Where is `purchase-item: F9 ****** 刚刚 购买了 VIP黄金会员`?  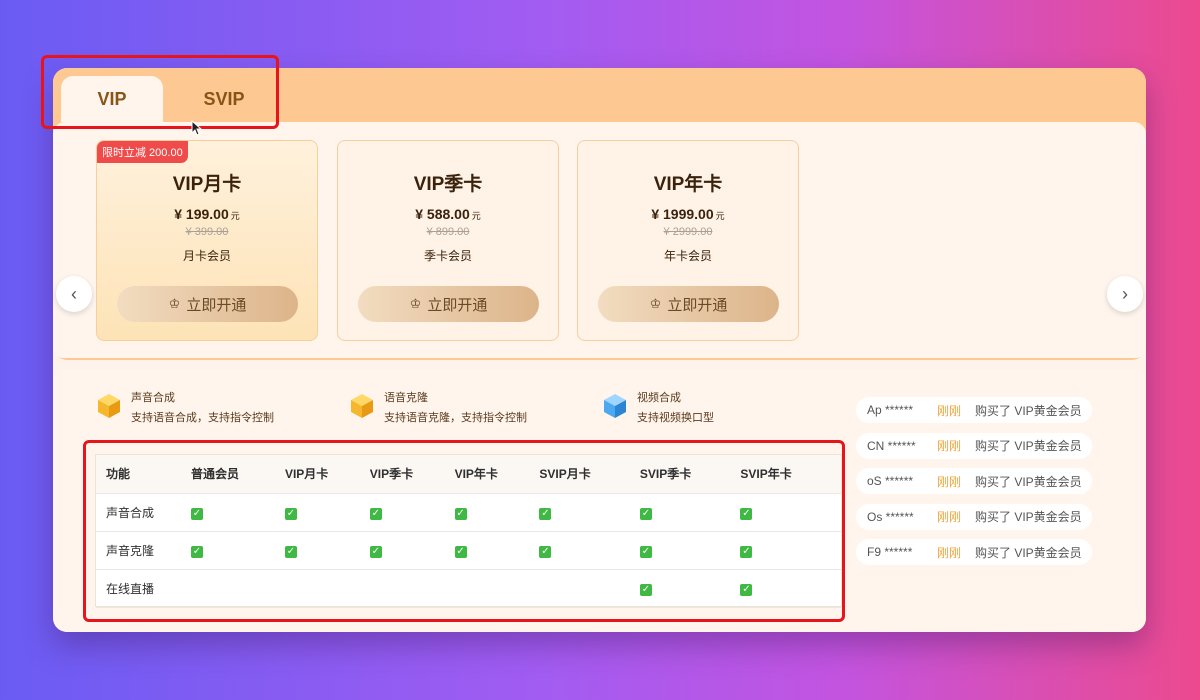 purchase-item: F9 ****** 刚刚 购买了 VIP黄金会员 is located at coordinates (974, 552).